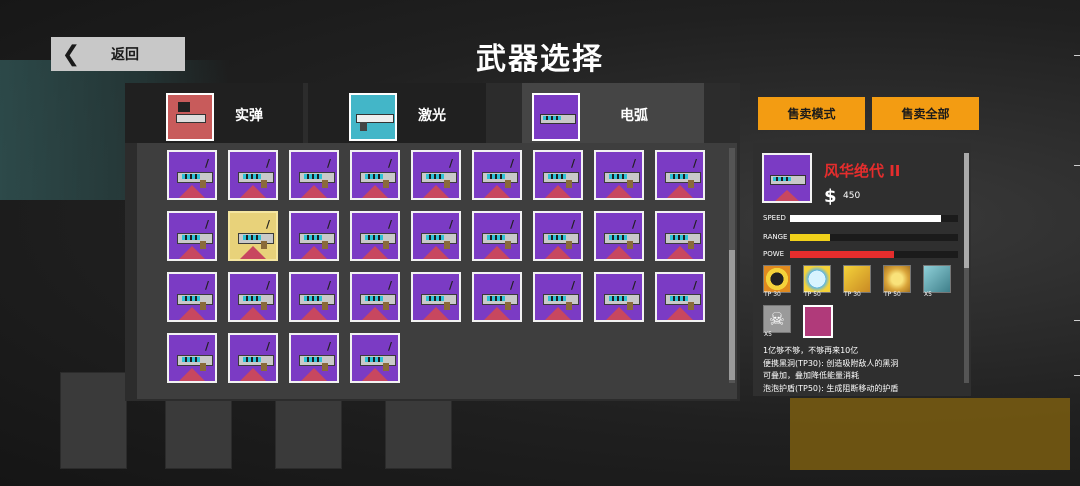 The width and height of the screenshot is (1080, 486). I want to click on description-line: 泡泡护盾(TP50): 生成阻断移动的护盾, so click(831, 388).